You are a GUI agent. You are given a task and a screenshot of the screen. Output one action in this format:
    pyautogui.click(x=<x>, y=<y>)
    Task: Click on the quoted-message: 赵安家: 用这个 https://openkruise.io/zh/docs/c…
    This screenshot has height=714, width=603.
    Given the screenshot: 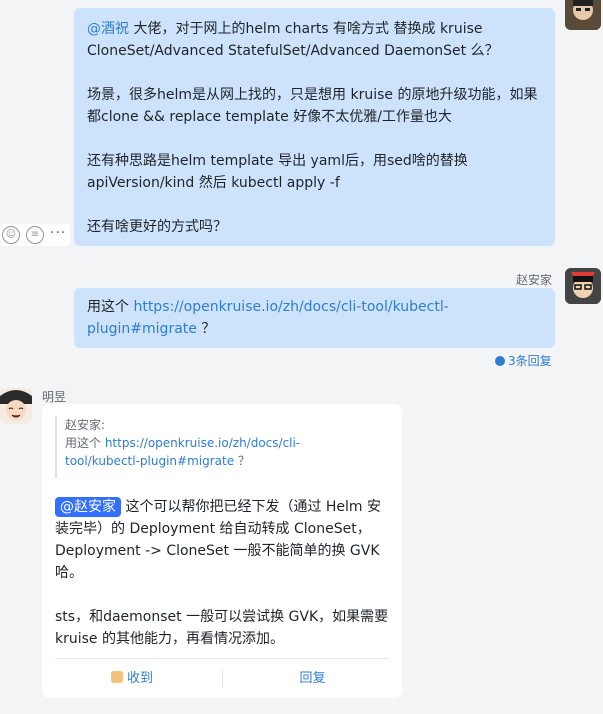 What is the action you would take?
    pyautogui.click(x=221, y=447)
    